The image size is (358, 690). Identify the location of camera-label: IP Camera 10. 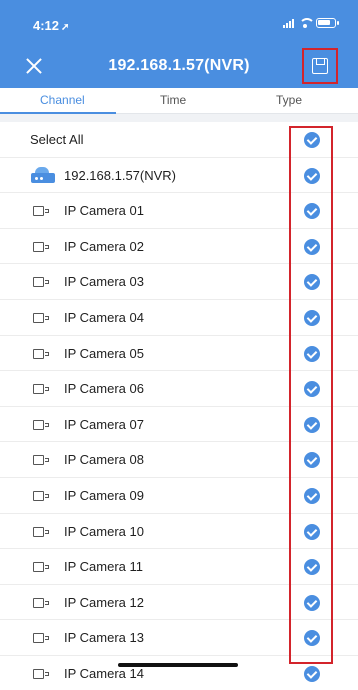
(104, 531).